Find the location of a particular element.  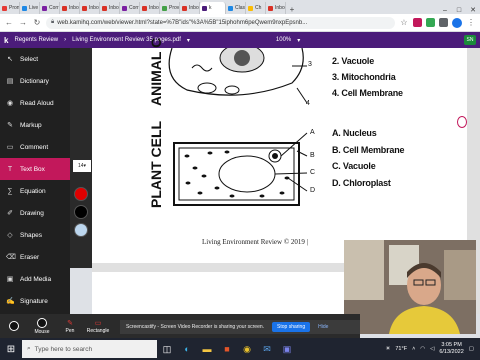

sidebar-item-shapes: ◇ Shapes is located at coordinates (35, 235).